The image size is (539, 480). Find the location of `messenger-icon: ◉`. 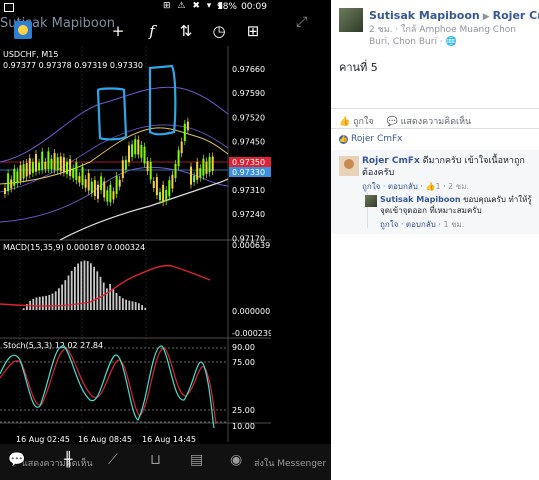

messenger-icon: ◉ is located at coordinates (236, 460).